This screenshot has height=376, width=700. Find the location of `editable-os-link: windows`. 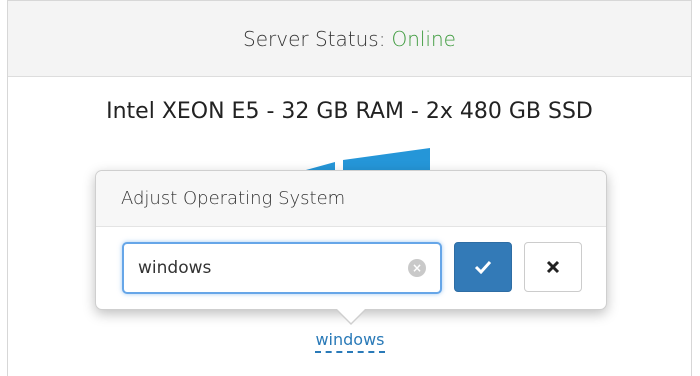

editable-os-link: windows is located at coordinates (350, 341).